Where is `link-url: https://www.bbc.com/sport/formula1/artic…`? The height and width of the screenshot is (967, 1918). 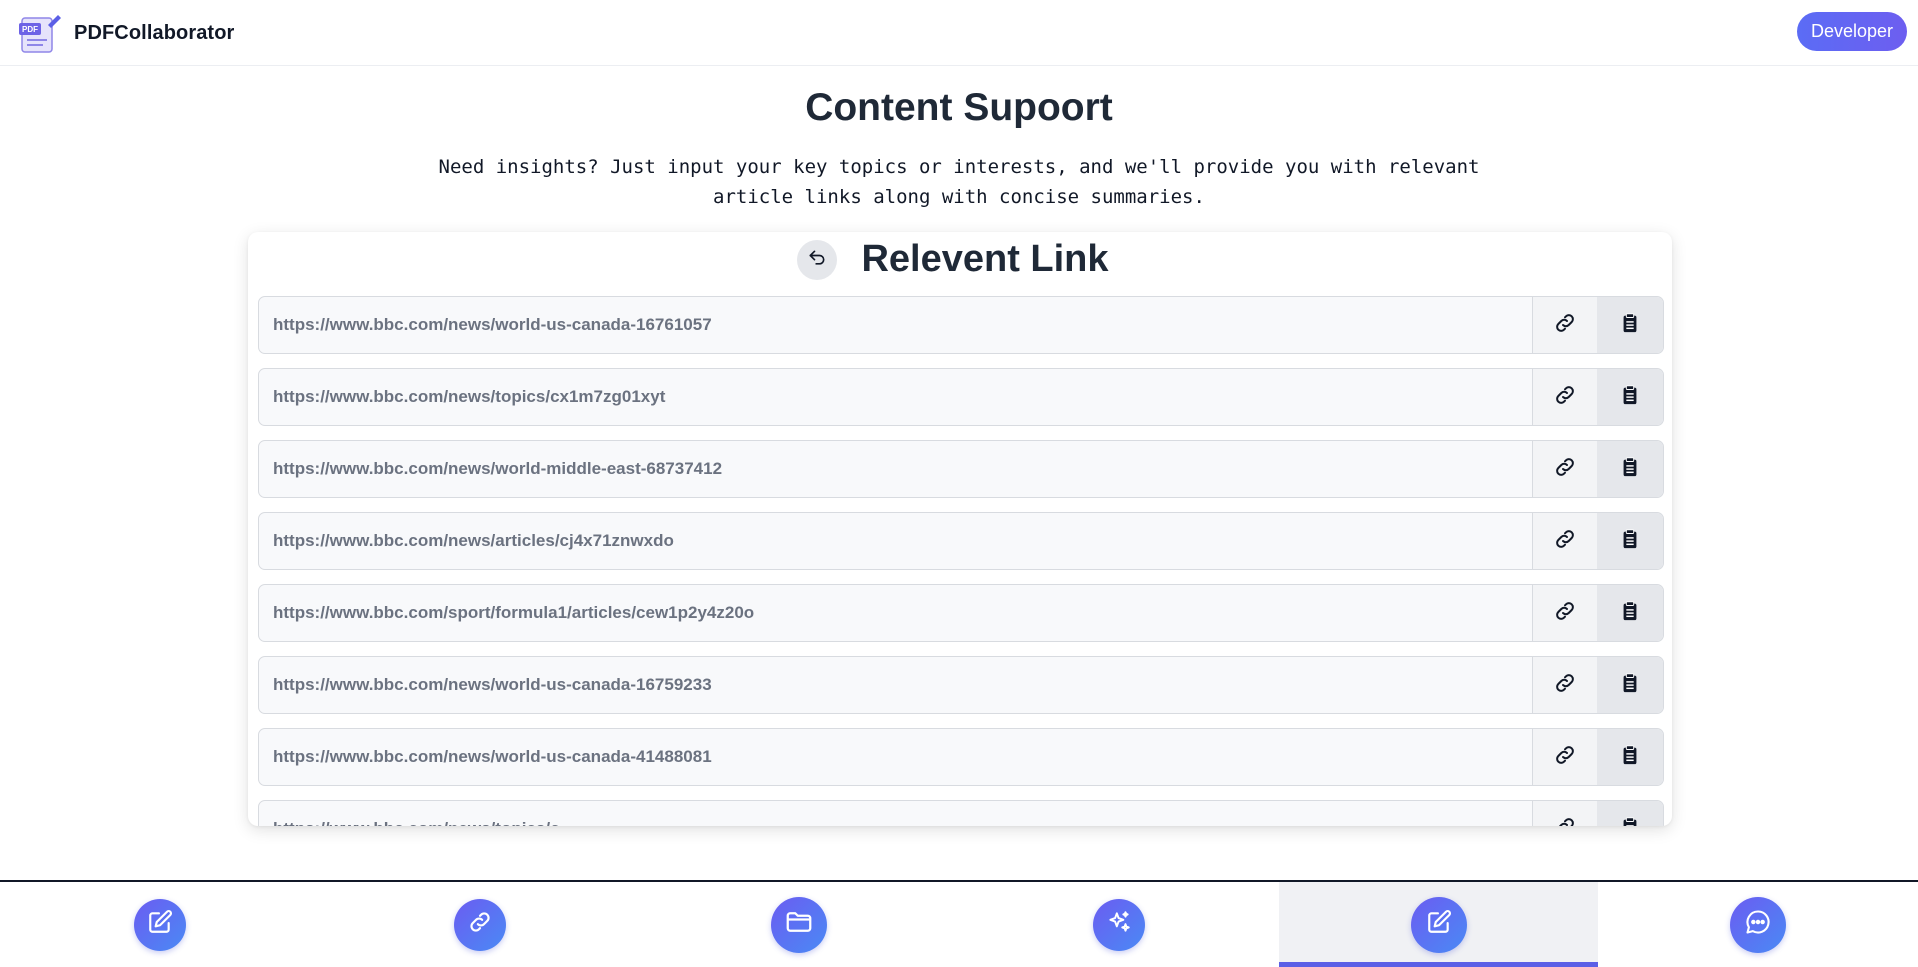
link-url: https://www.bbc.com/sport/formula1/artic… is located at coordinates (895, 613).